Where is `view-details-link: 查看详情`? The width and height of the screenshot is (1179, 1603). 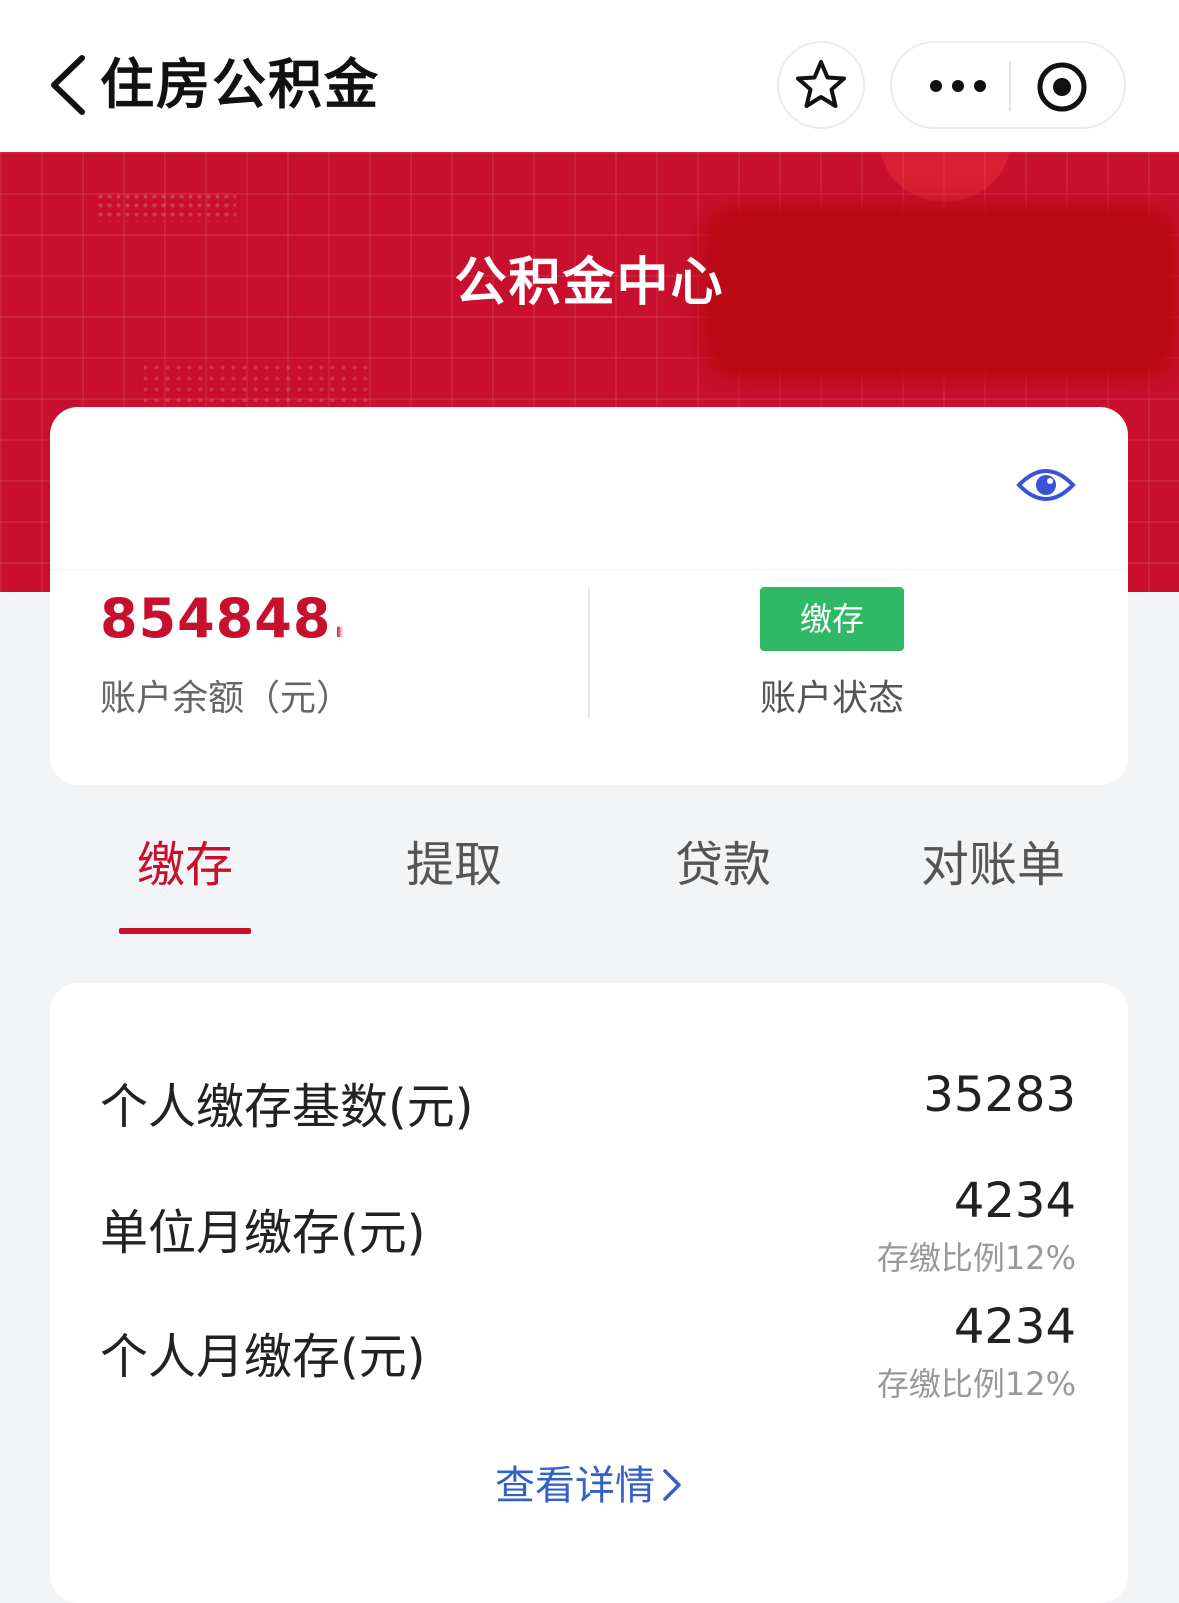
view-details-link: 查看详情 is located at coordinates (589, 1482).